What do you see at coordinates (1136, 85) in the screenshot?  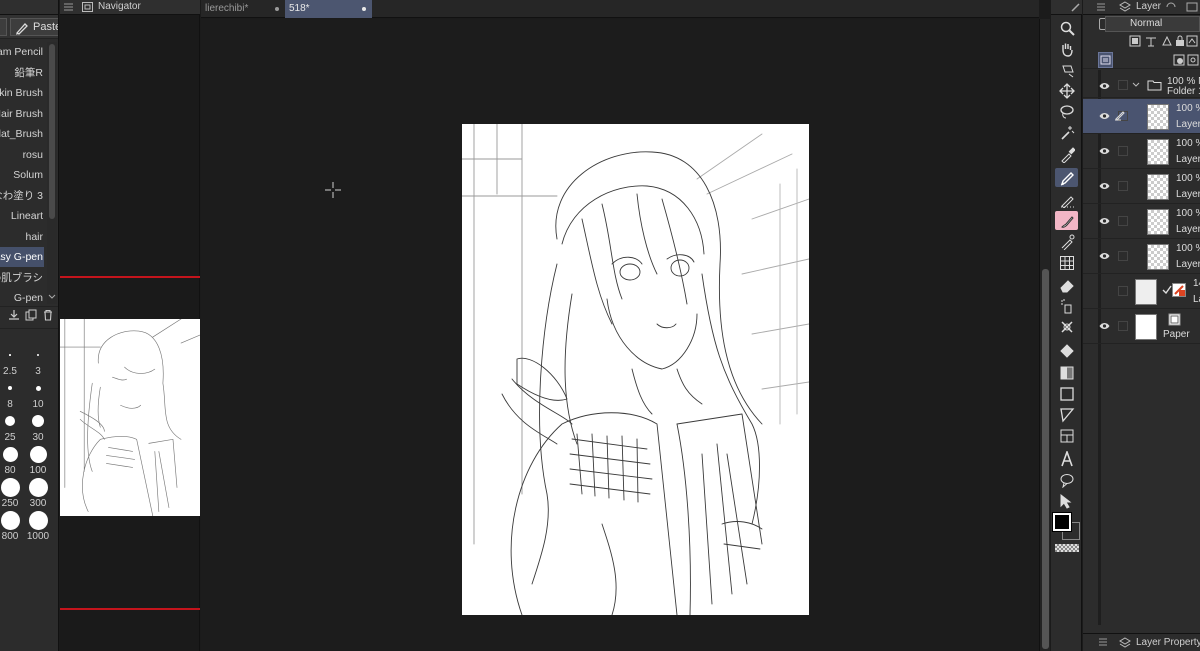 I see `chevron-down-icon` at bounding box center [1136, 85].